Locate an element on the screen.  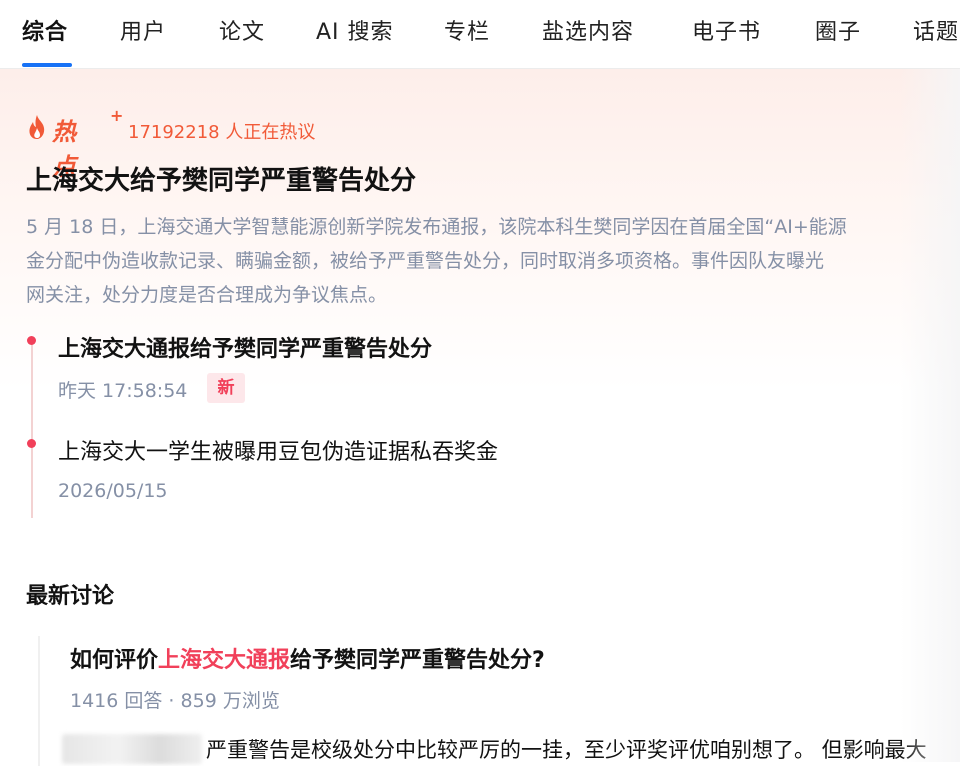
tab-columns: 专栏 is located at coordinates (467, 30).